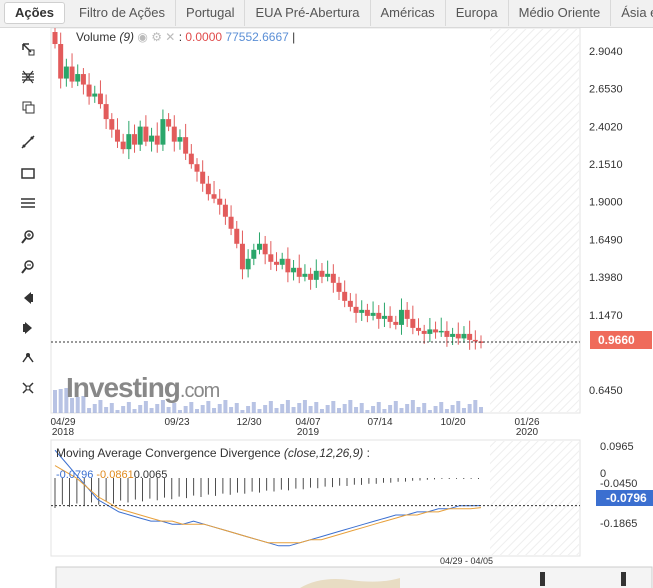 Image resolution: width=653 pixels, height=588 pixels. What do you see at coordinates (606, 278) in the screenshot?
I see `price-tick-label: 1.3980` at bounding box center [606, 278].